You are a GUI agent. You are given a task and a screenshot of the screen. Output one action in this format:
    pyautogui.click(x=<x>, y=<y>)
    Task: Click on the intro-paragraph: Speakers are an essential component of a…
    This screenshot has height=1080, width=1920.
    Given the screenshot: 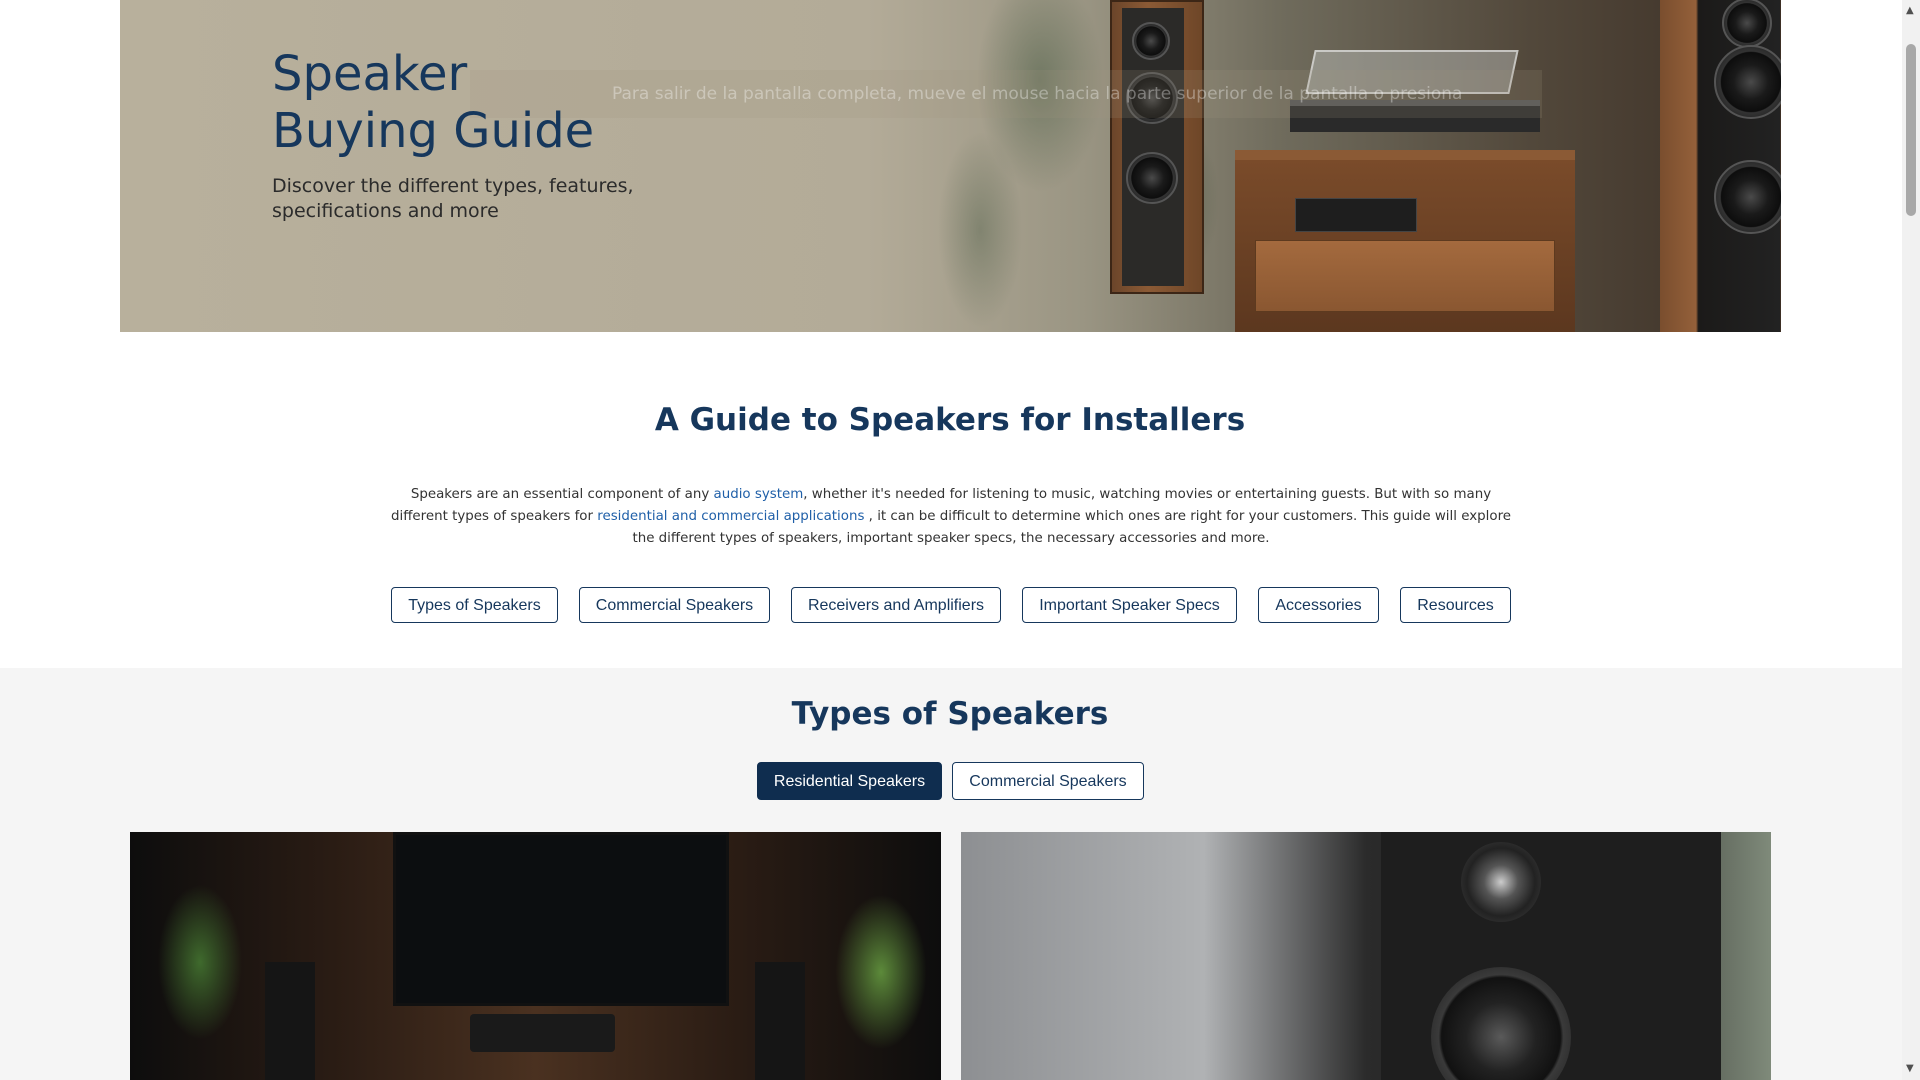 What is the action you would take?
    pyautogui.click(x=951, y=517)
    